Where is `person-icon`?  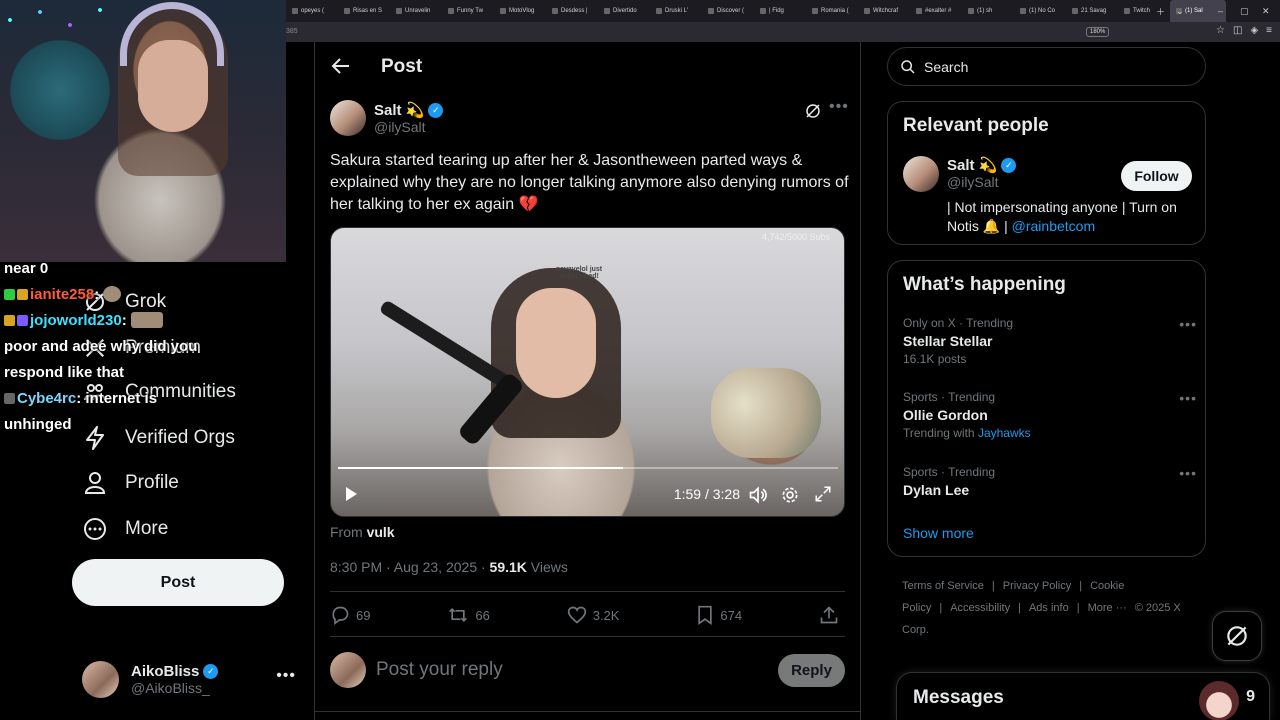
person-icon is located at coordinates (95, 483).